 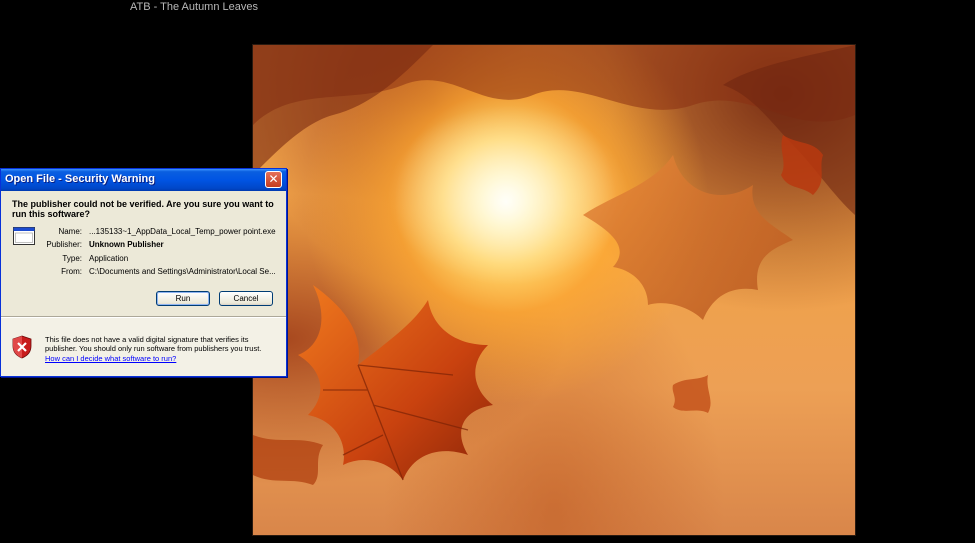 I want to click on field-label: Type:, so click(x=72, y=258).